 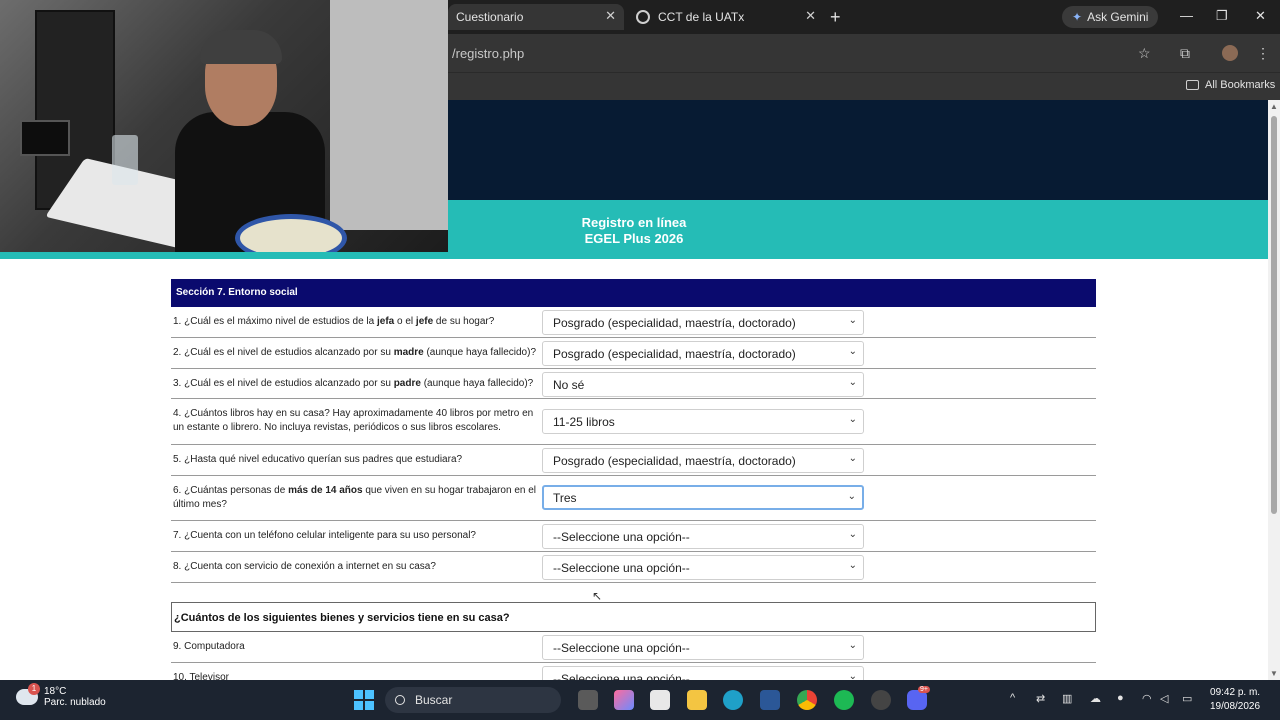 What do you see at coordinates (703, 384) in the screenshot?
I see `question-3-select: No sé ⌄` at bounding box center [703, 384].